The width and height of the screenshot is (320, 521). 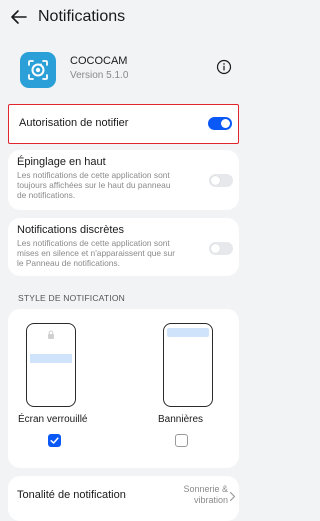 I want to click on notification-permission-row: Autorisation de notifier, so click(x=123, y=124).